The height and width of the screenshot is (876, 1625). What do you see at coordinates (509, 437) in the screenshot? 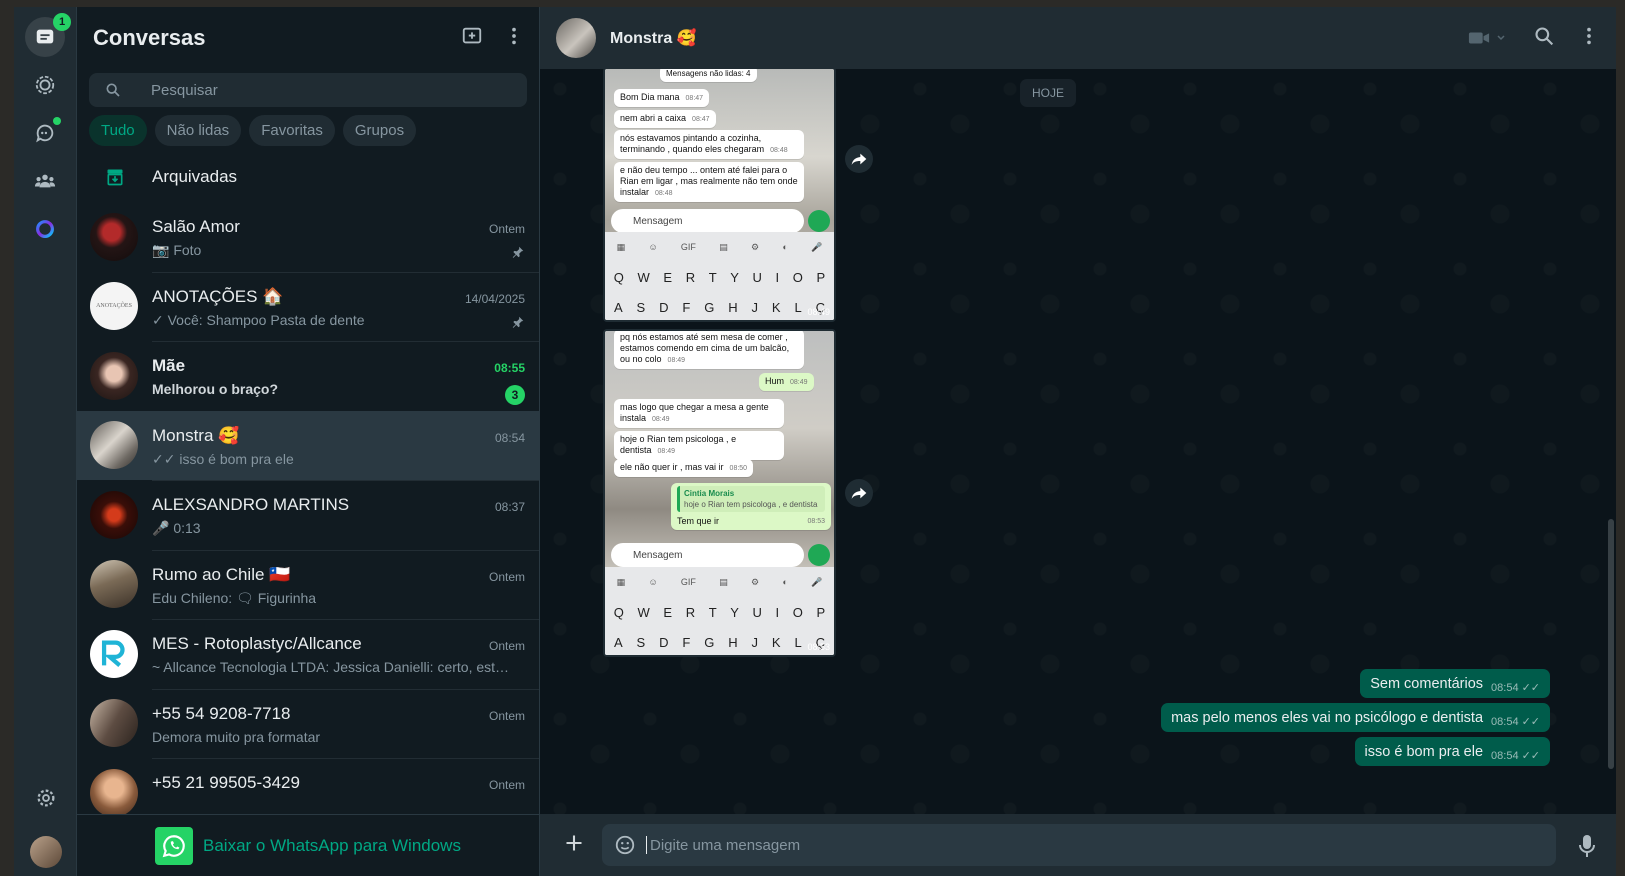
I see `chat-time: 08:54` at bounding box center [509, 437].